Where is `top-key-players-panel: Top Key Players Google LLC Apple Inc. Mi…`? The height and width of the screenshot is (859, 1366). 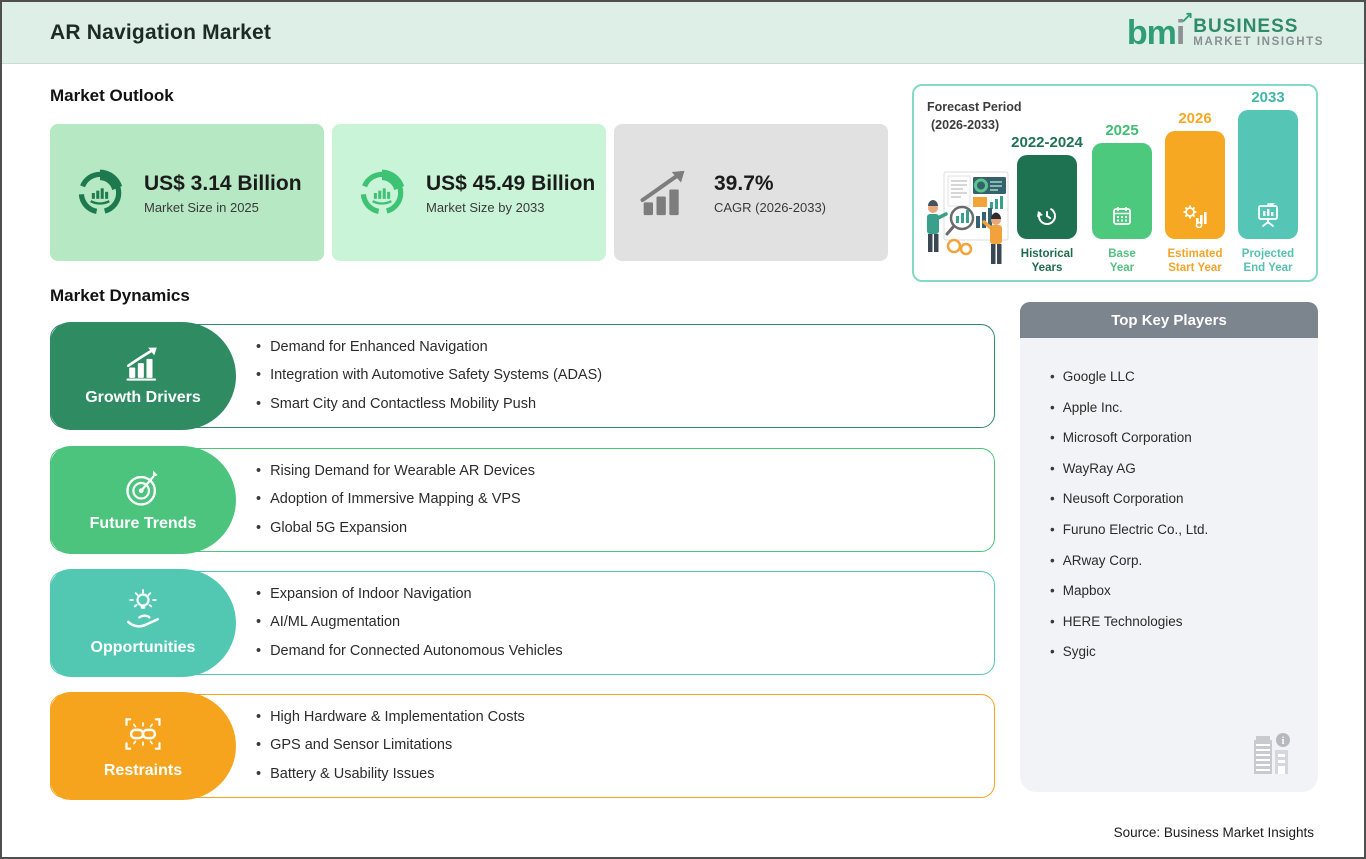 top-key-players-panel: Top Key Players Google LLC Apple Inc. Mi… is located at coordinates (1169, 547).